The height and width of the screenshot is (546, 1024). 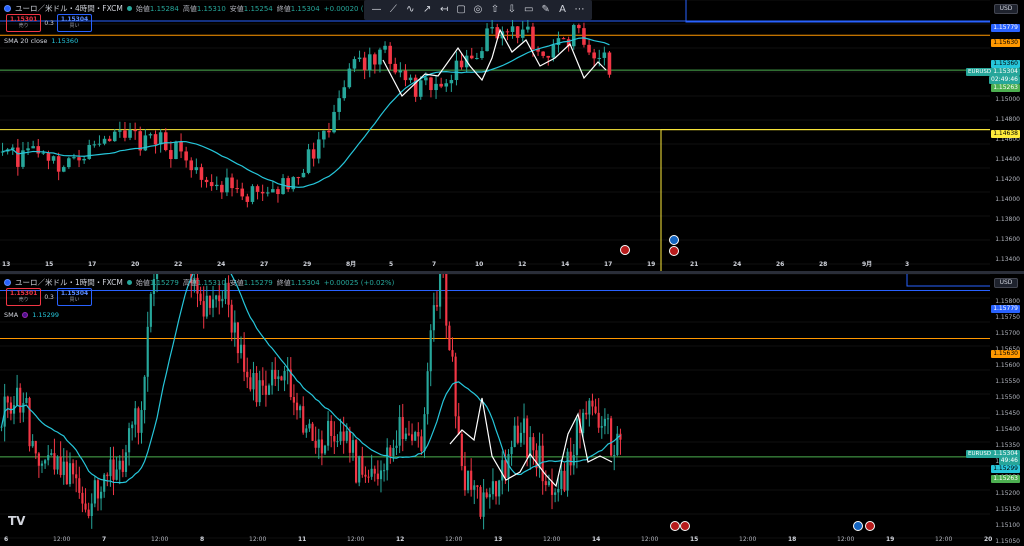 I want to click on circle-icon: ◎, so click(x=478, y=10).